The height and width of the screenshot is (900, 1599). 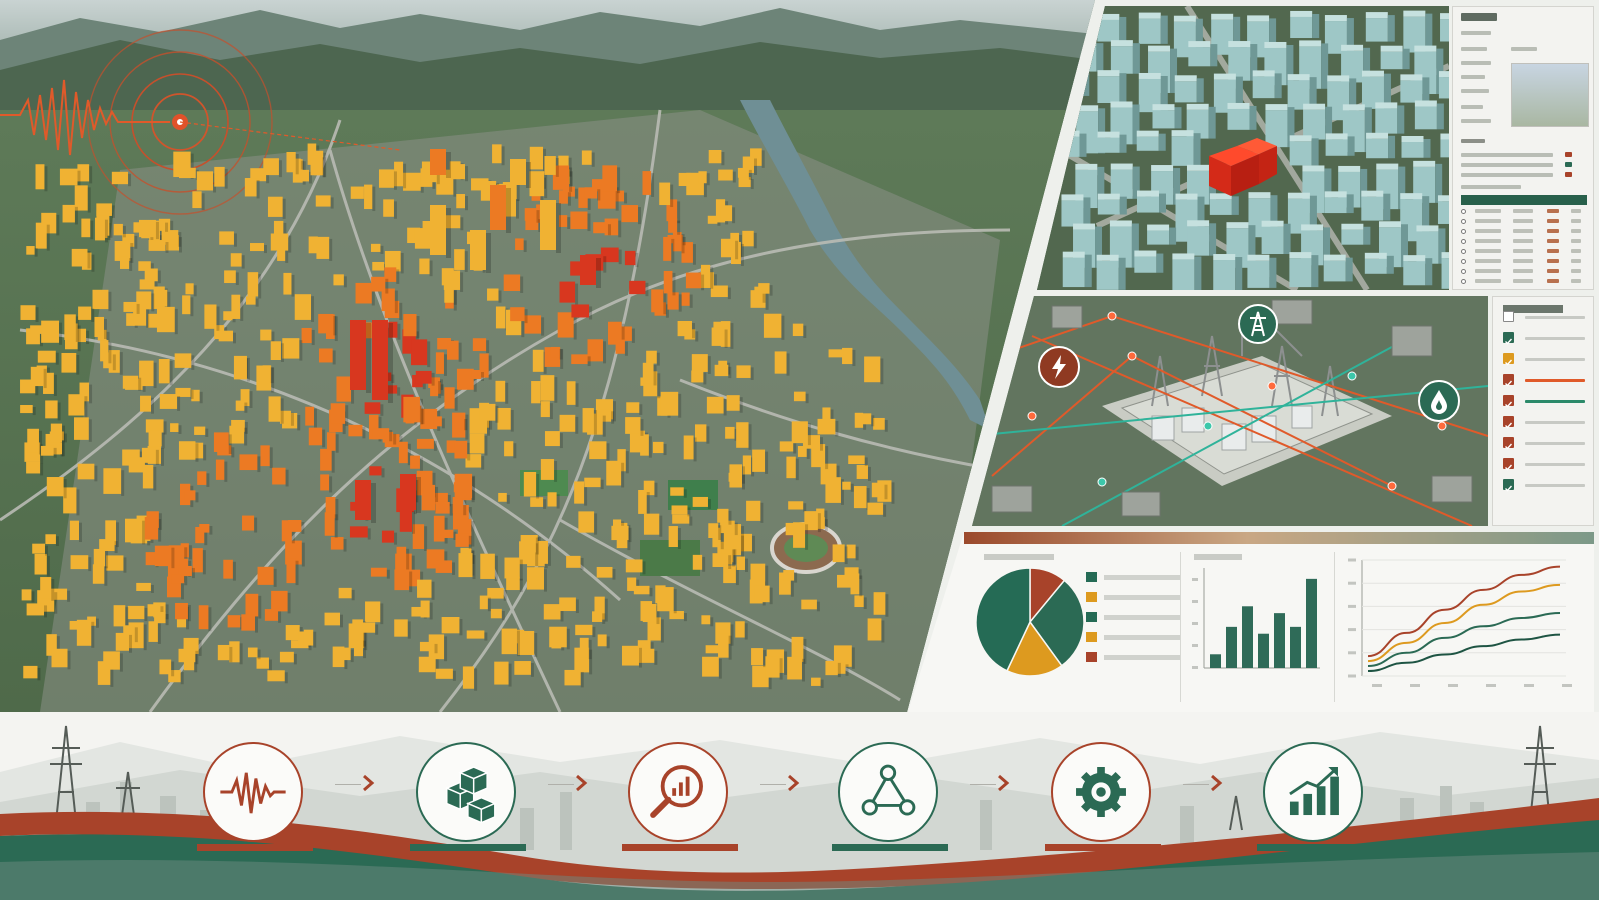 I want to click on water-supply-marker, so click(x=1439, y=401).